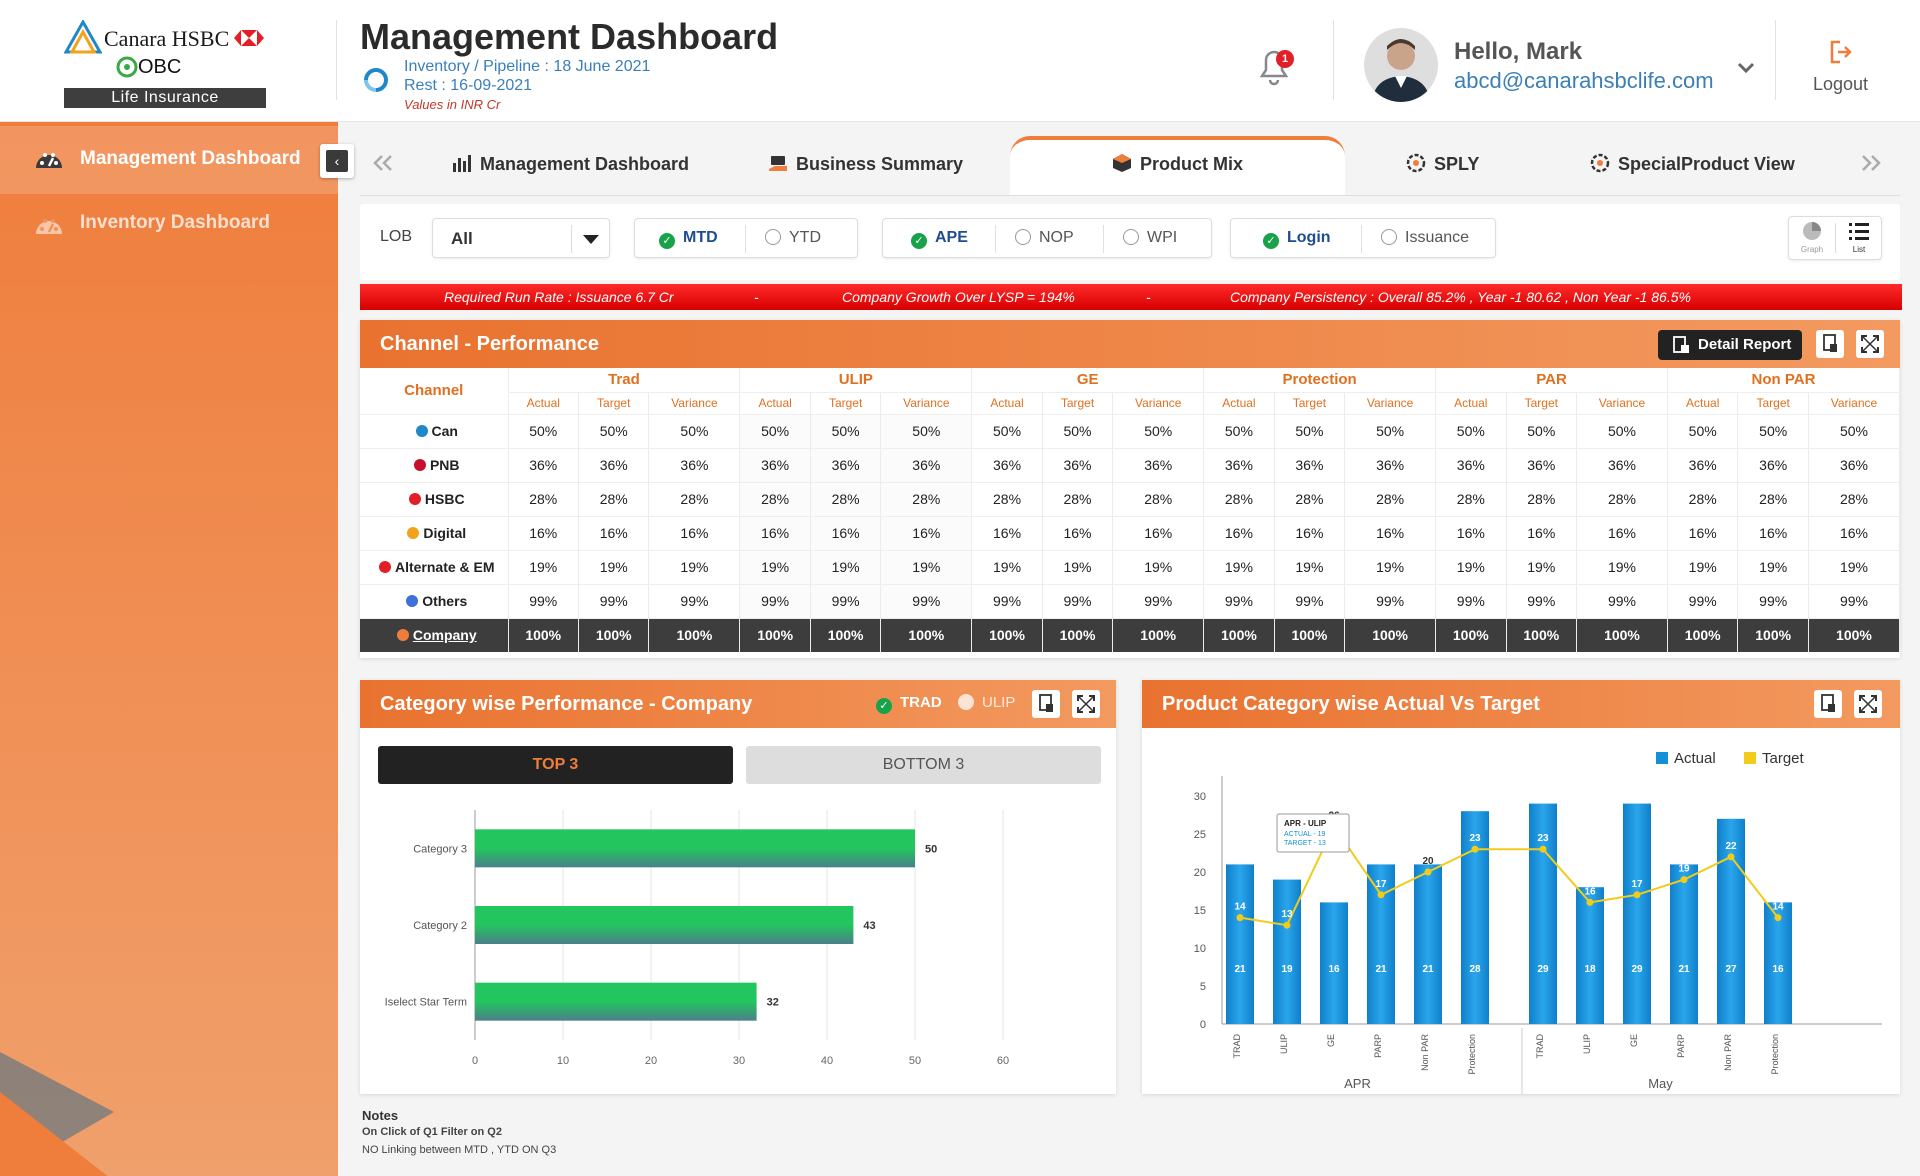  Describe the element at coordinates (1287, 914) in the screenshot. I see `target-value-label: 13` at that location.